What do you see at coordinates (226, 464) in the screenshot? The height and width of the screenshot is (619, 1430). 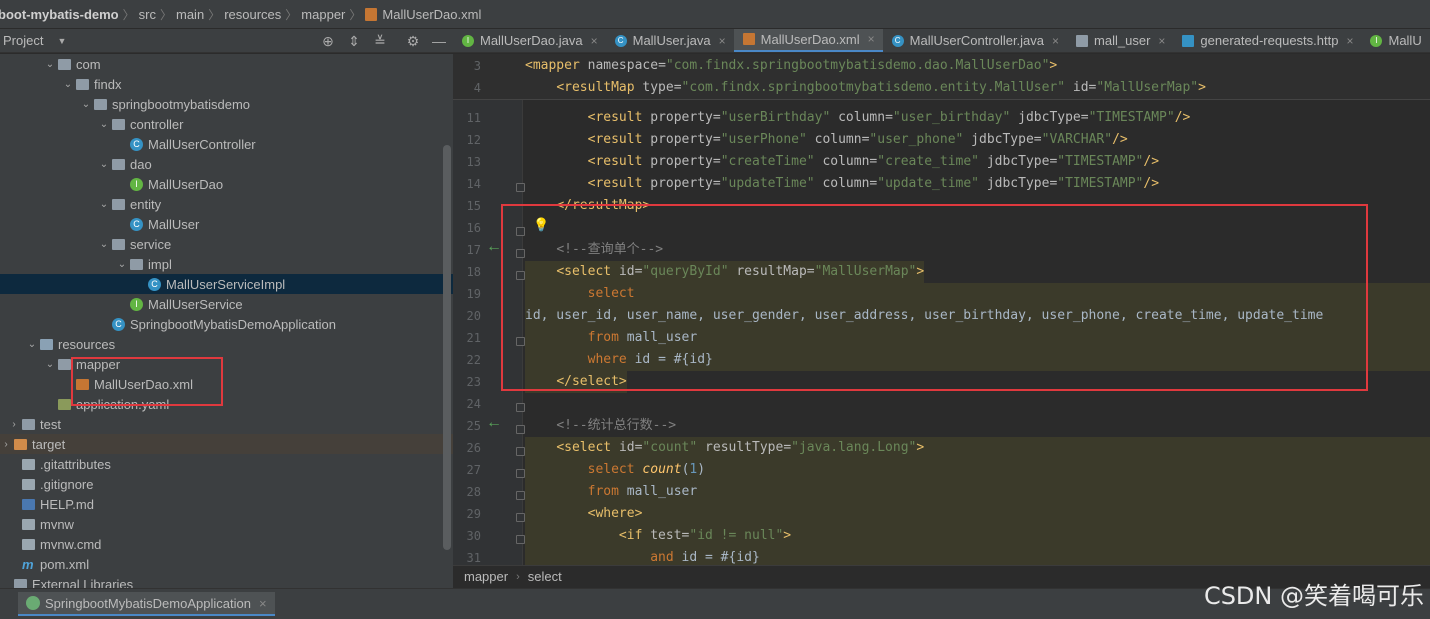 I see `tree-item: .gitattributes` at bounding box center [226, 464].